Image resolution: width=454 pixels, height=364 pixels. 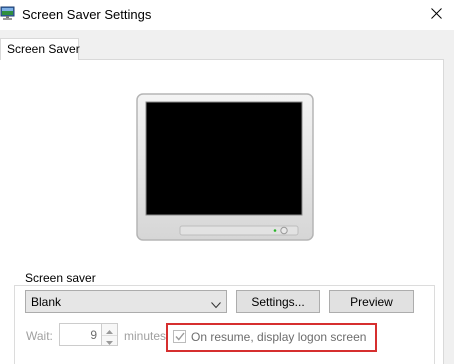 What do you see at coordinates (7, 13) in the screenshot?
I see `monitor-icon` at bounding box center [7, 13].